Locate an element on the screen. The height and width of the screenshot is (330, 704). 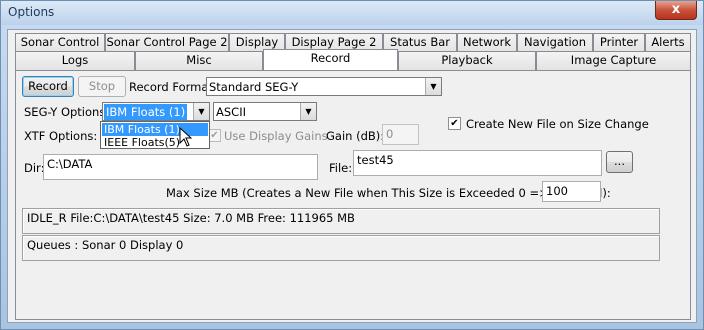
tab-label: Playback is located at coordinates (467, 60).